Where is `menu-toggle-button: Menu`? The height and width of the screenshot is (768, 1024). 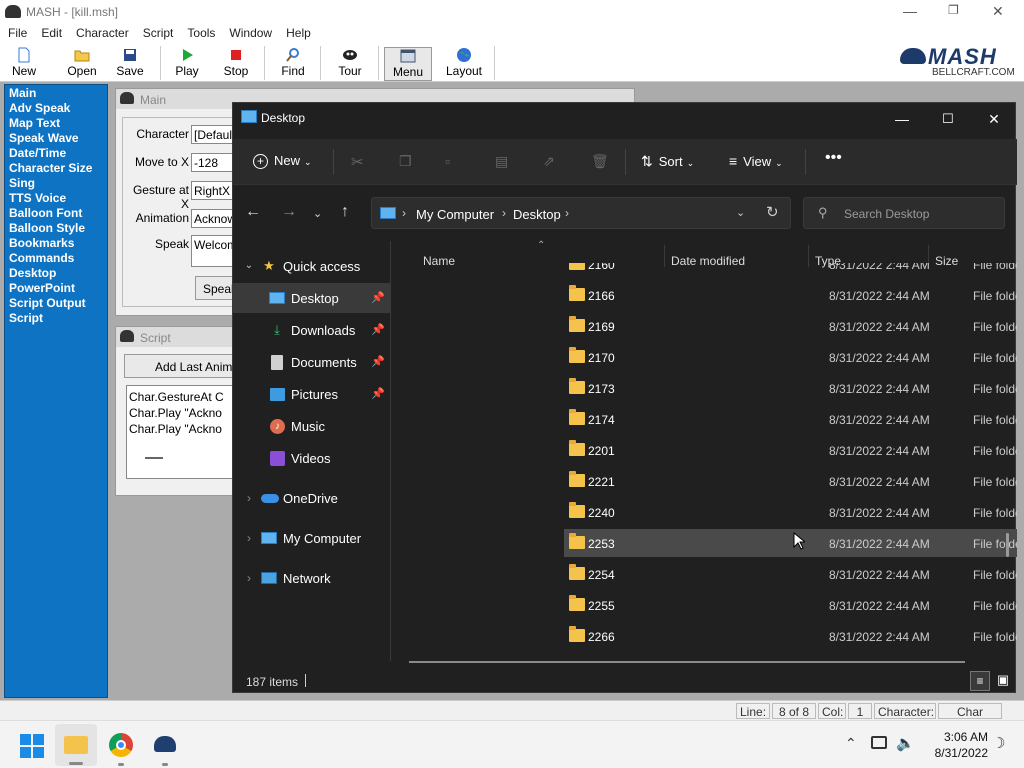
menu-toggle-button: Menu is located at coordinates (408, 64).